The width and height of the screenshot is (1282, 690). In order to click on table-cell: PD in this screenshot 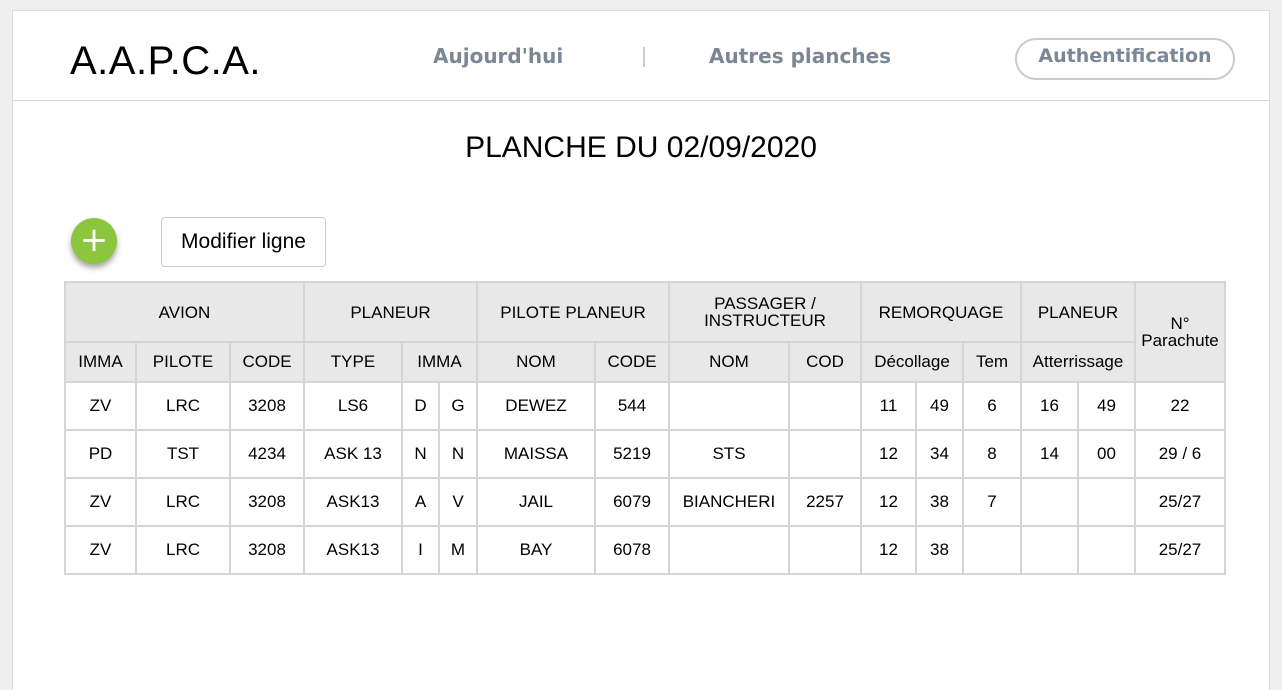, I will do `click(100, 454)`.